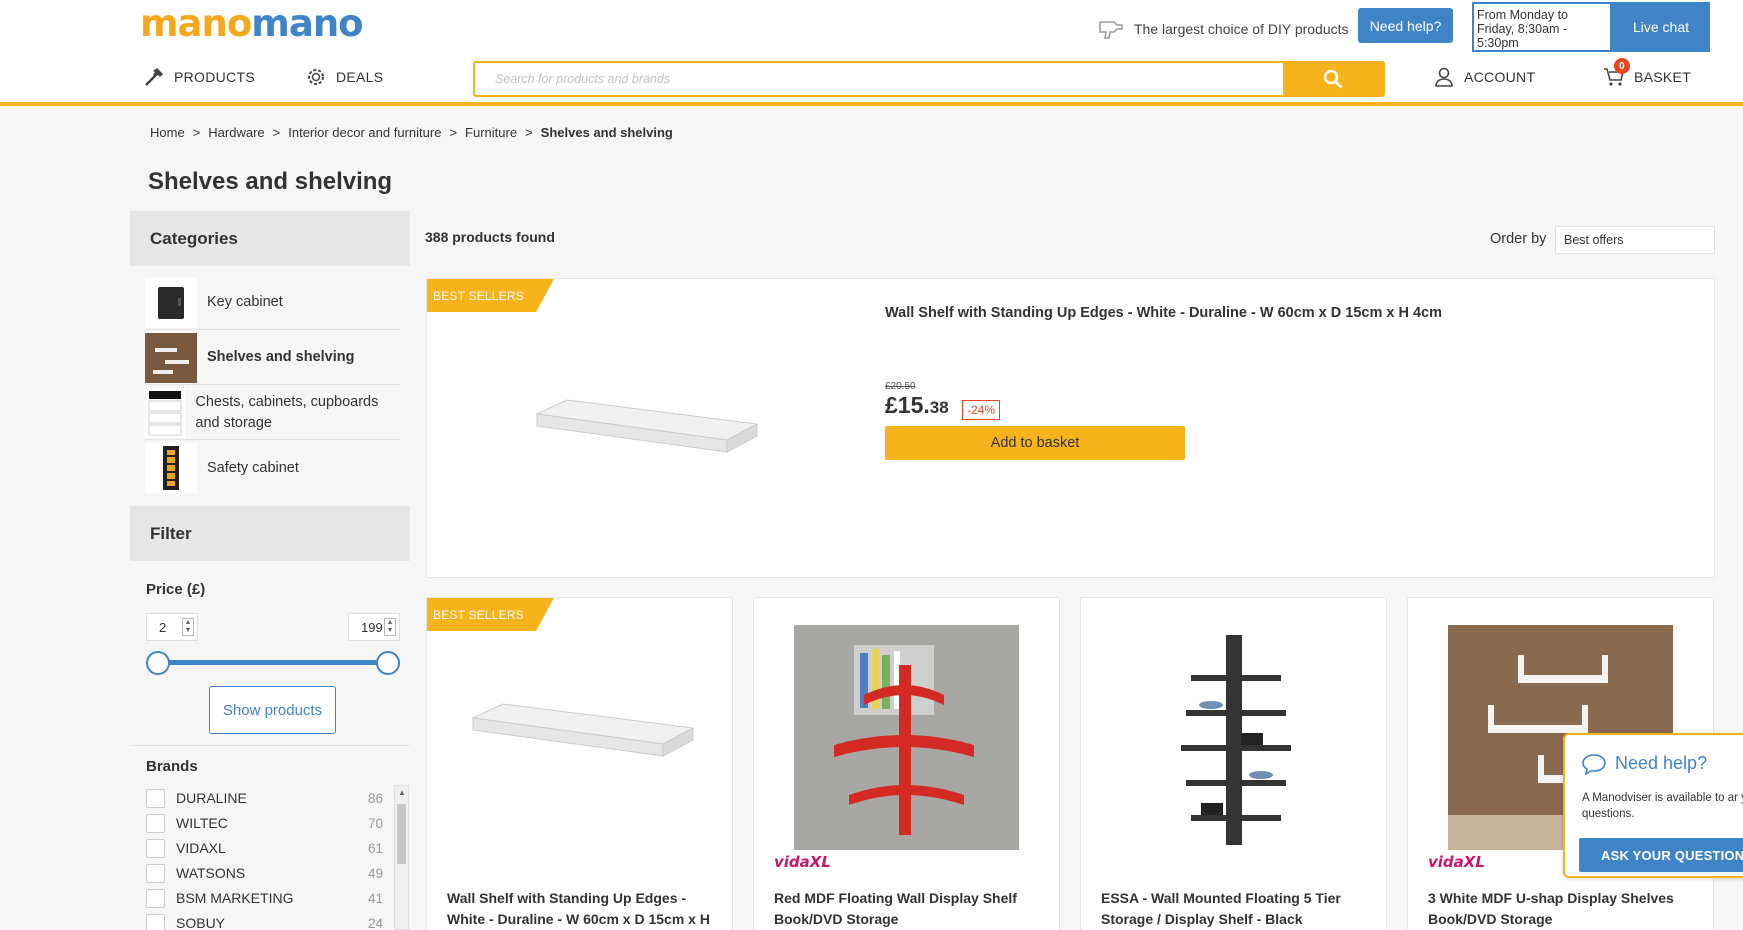 This screenshot has height=930, width=1743. Describe the element at coordinates (364, 132) in the screenshot. I see `breadcrumb-interior: Interior decor and furniture` at that location.